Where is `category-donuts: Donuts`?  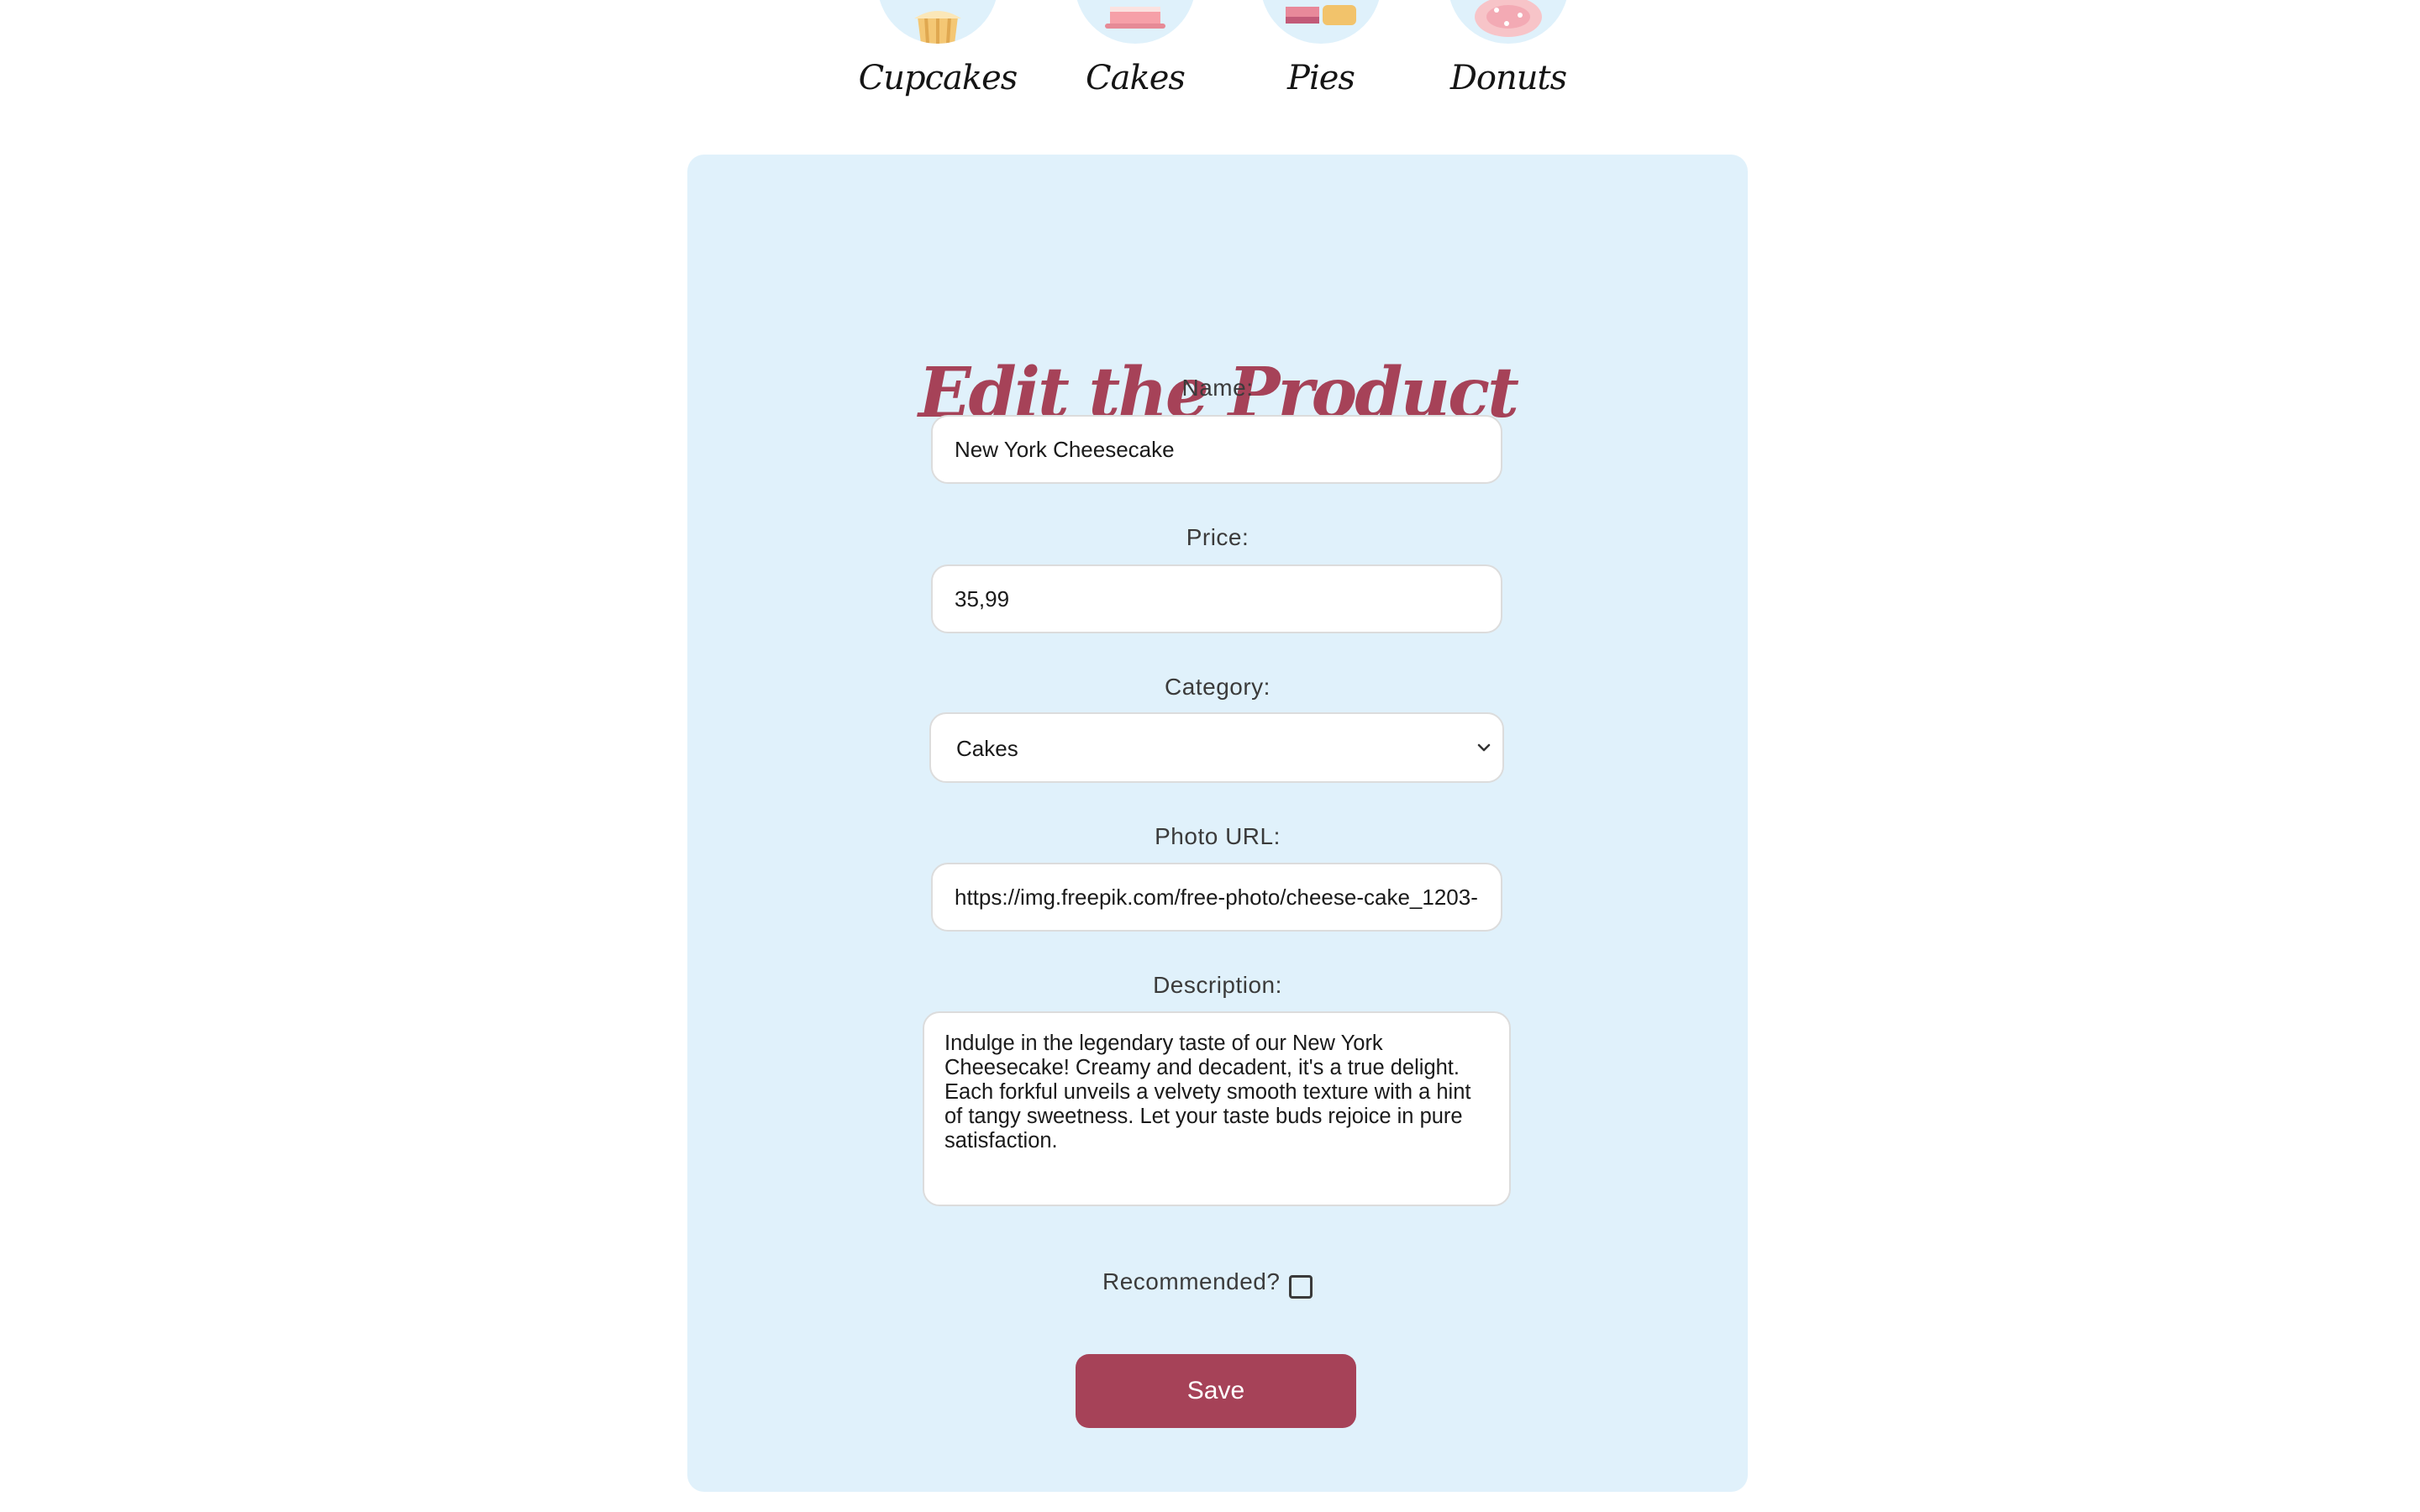
category-donuts: Donuts is located at coordinates (1508, 59).